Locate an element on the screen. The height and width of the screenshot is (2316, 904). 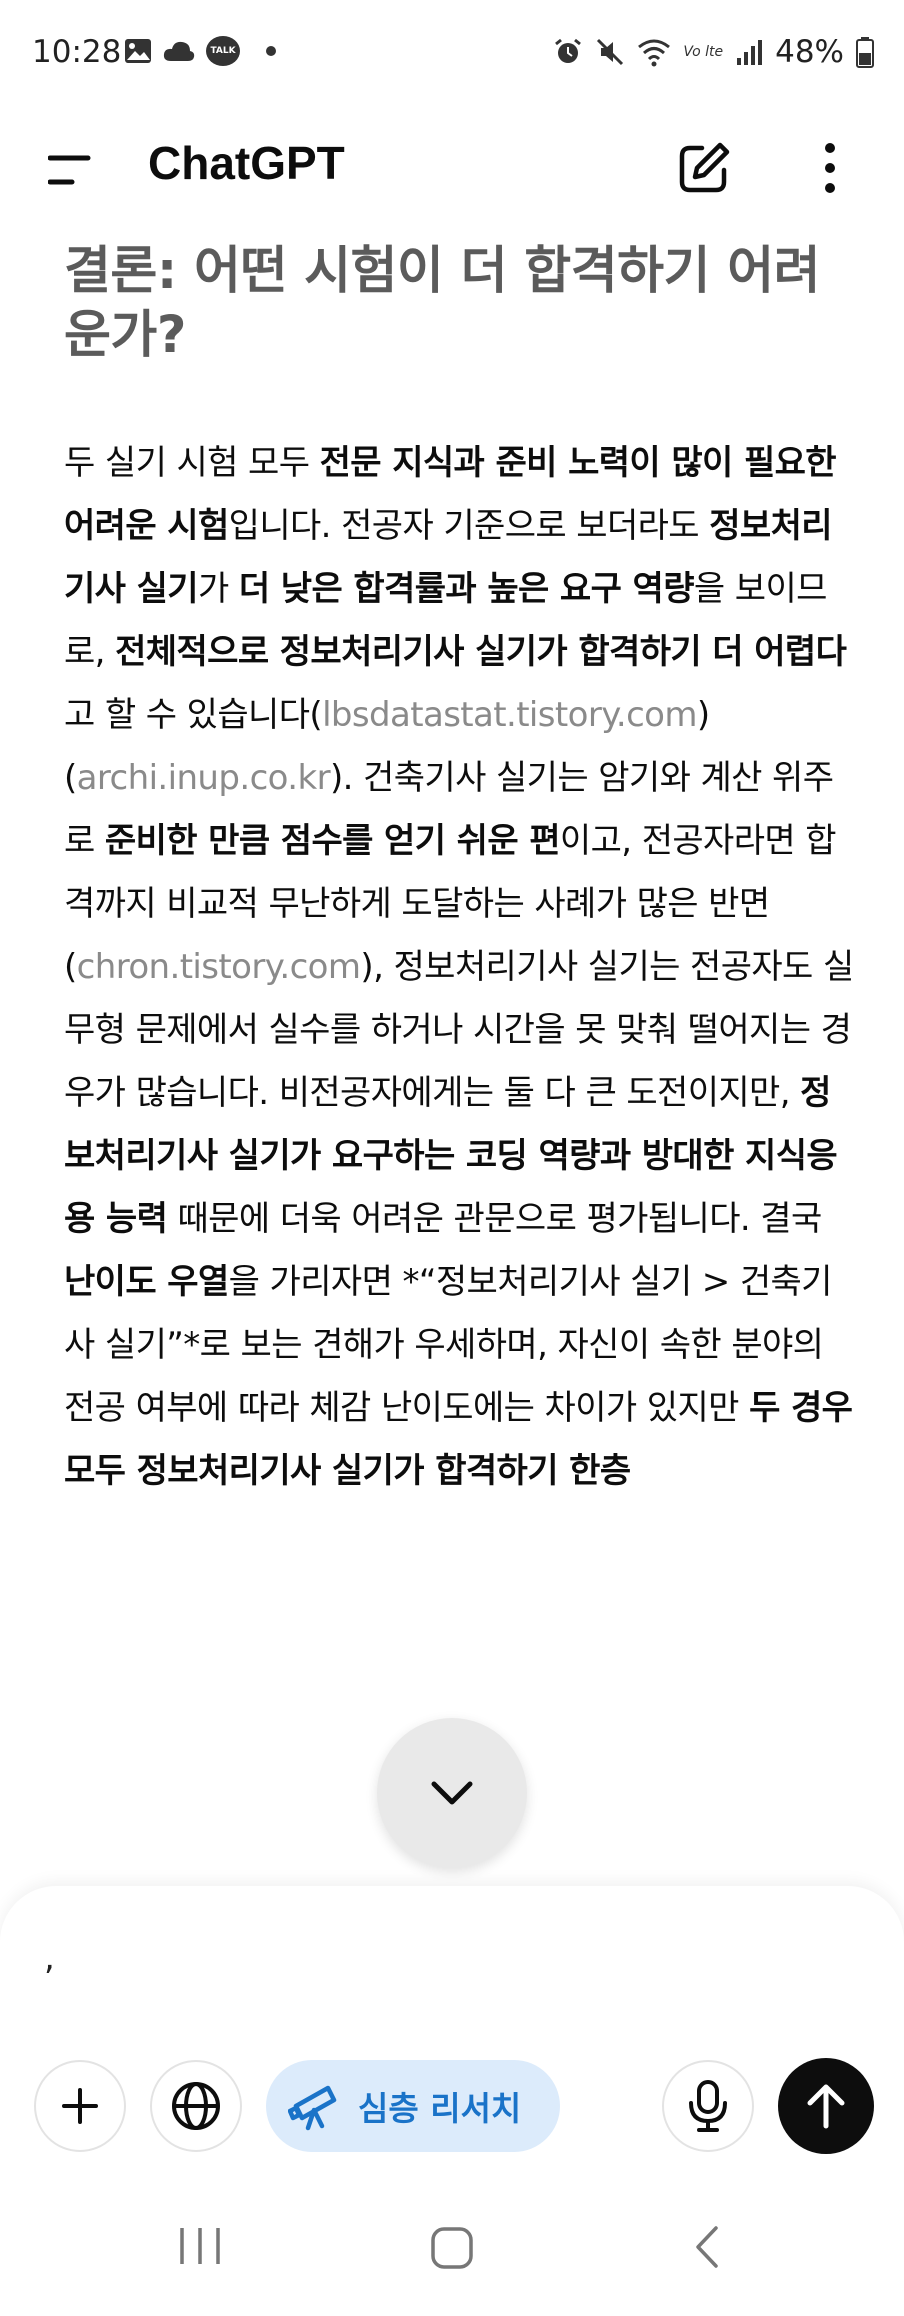
globe-icon is located at coordinates (196, 2106).